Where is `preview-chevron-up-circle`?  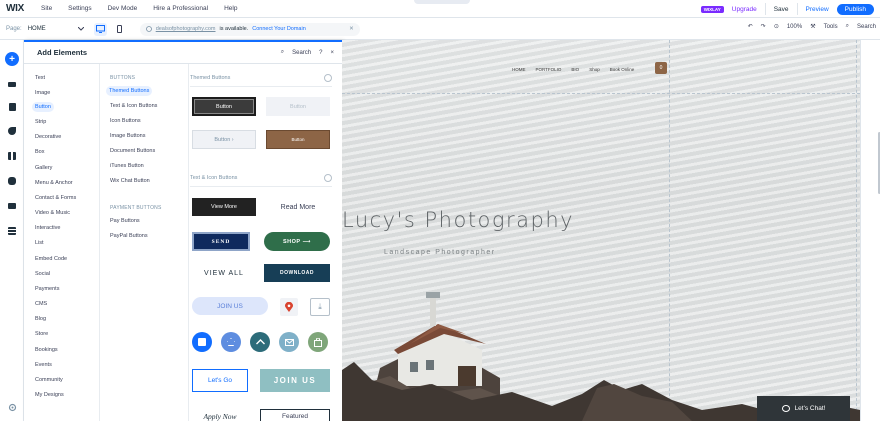
preview-chevron-up-circle is located at coordinates (260, 342).